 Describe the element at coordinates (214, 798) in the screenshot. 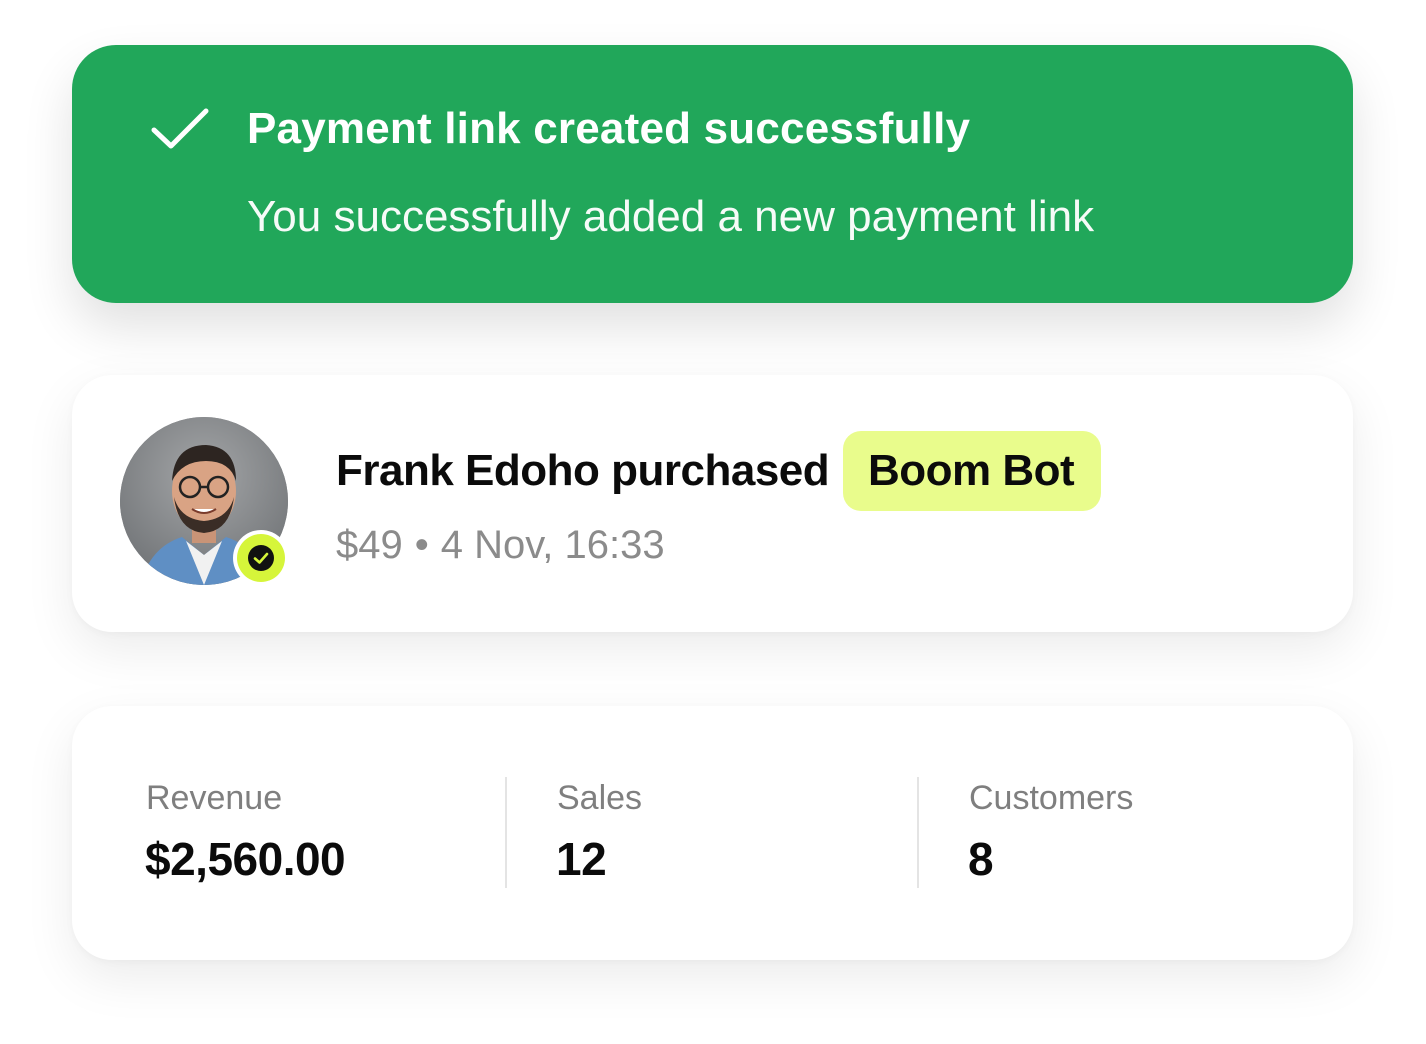

I see `stat-label-revenue: Revenue` at that location.